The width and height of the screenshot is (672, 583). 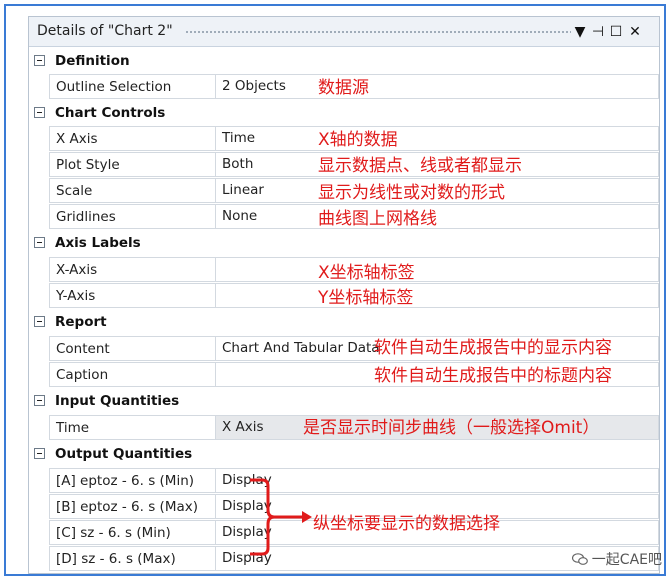 What do you see at coordinates (378, 32) in the screenshot?
I see `drag-grip` at bounding box center [378, 32].